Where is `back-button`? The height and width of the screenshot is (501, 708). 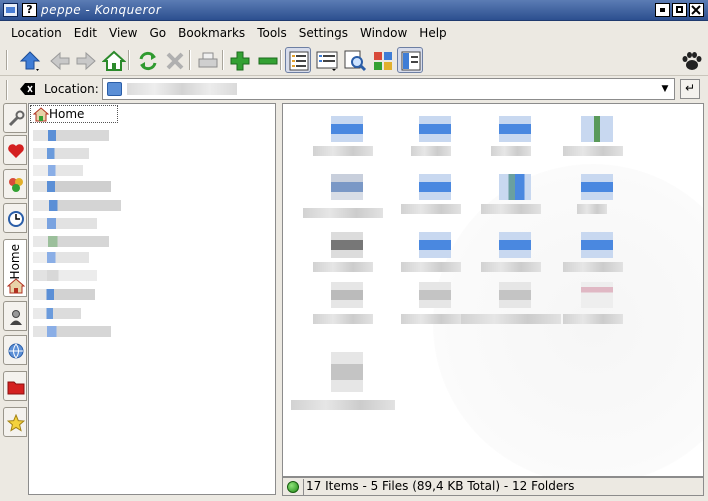 back-button is located at coordinates (59, 60).